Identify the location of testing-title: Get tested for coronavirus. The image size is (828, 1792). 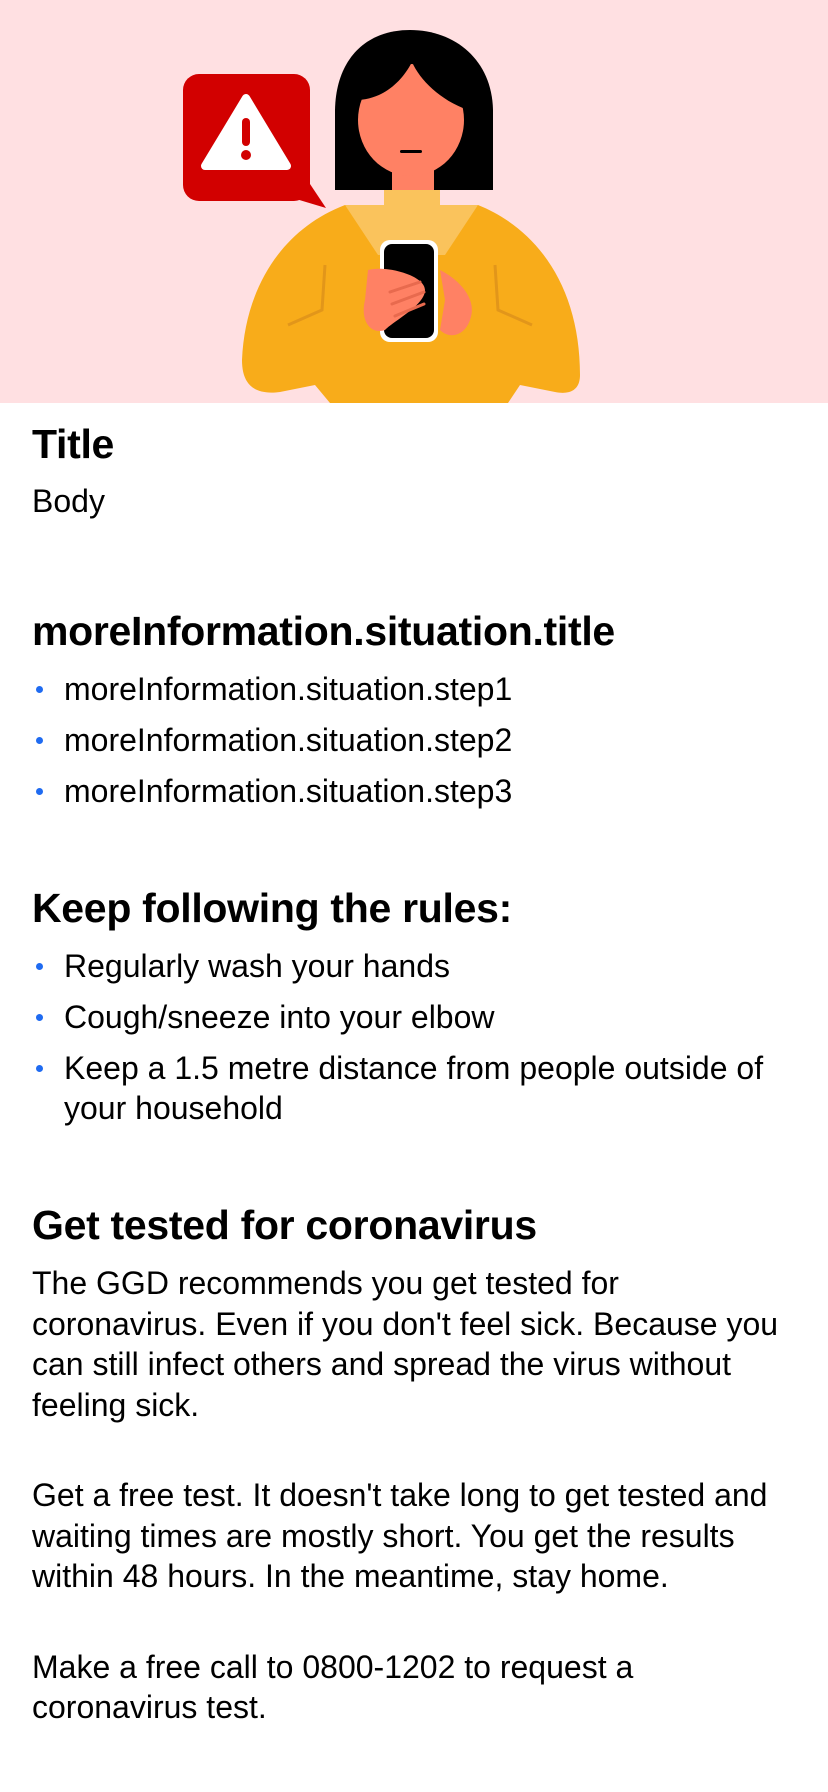
(284, 1225).